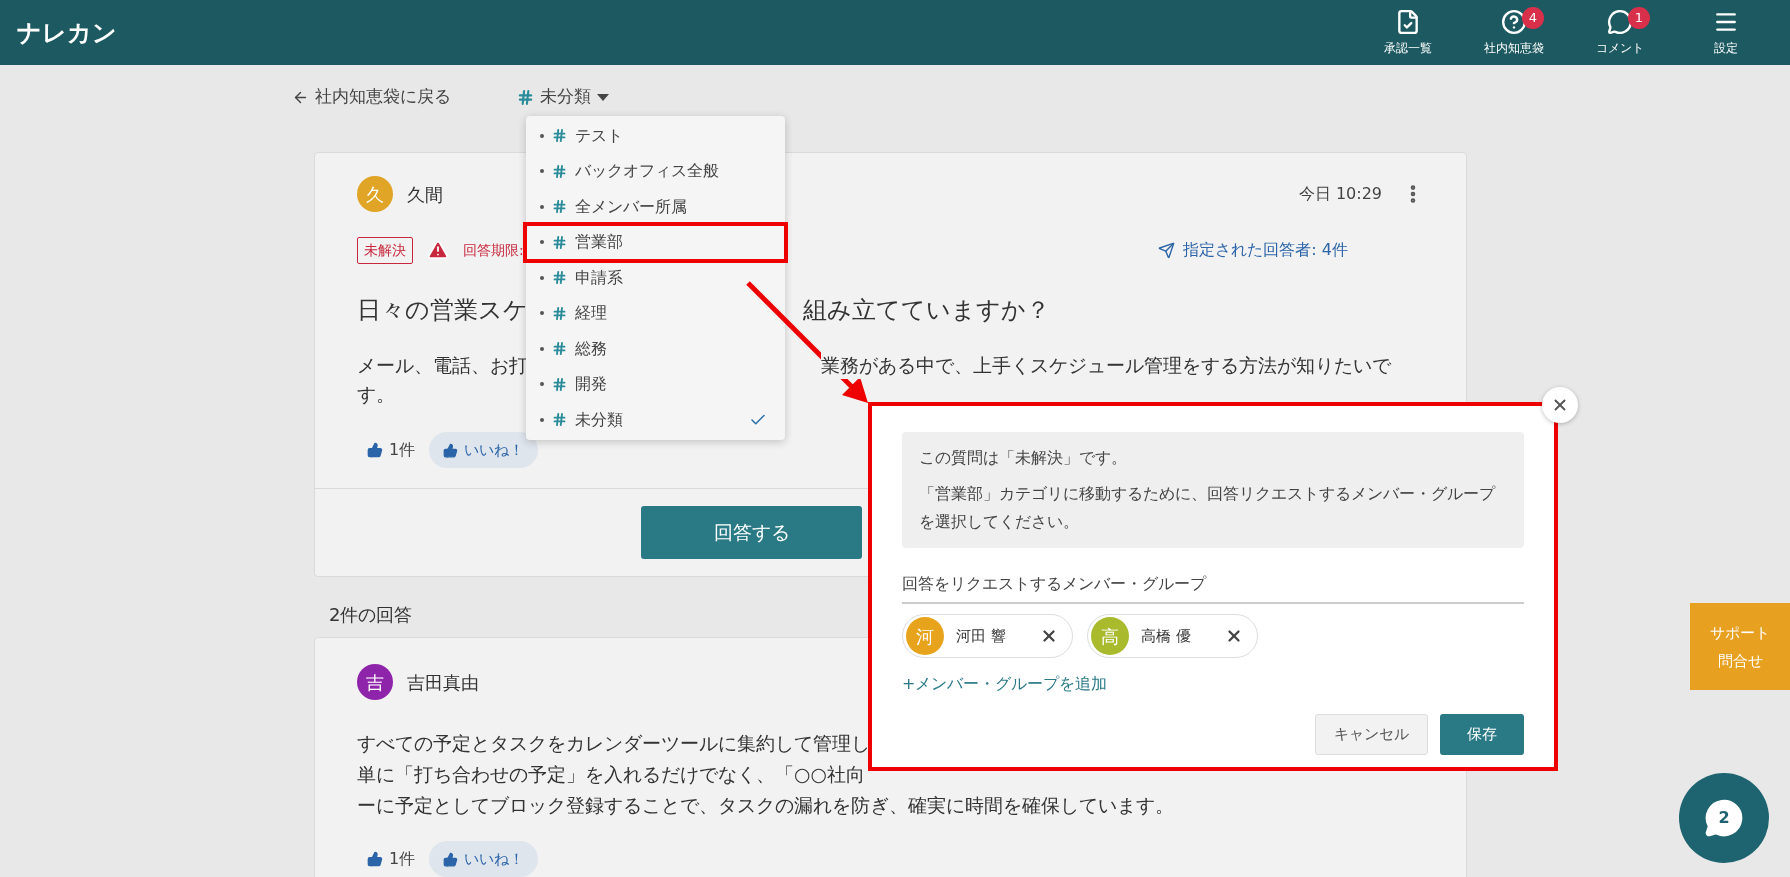 This screenshot has height=877, width=1790. I want to click on nav-item: コメント 1, so click(1620, 32).